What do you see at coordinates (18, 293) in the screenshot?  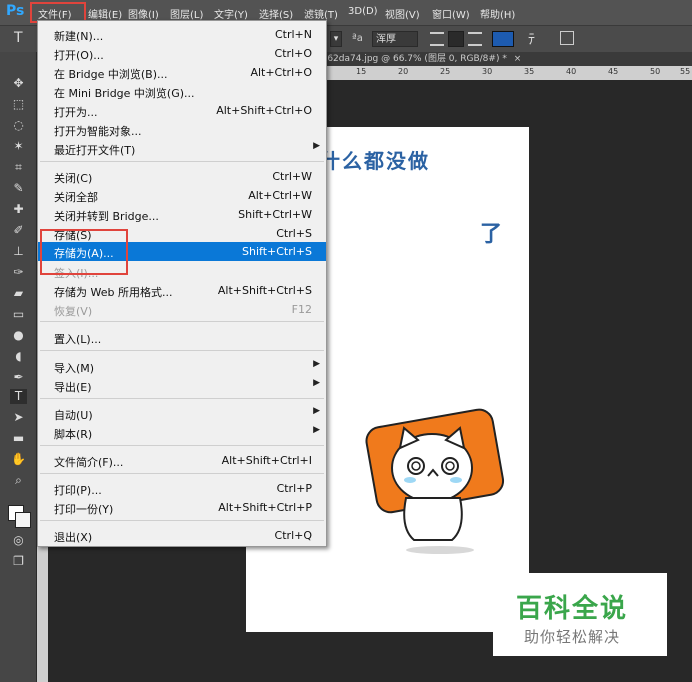 I see `eraser-tool-icon: ▰` at bounding box center [18, 293].